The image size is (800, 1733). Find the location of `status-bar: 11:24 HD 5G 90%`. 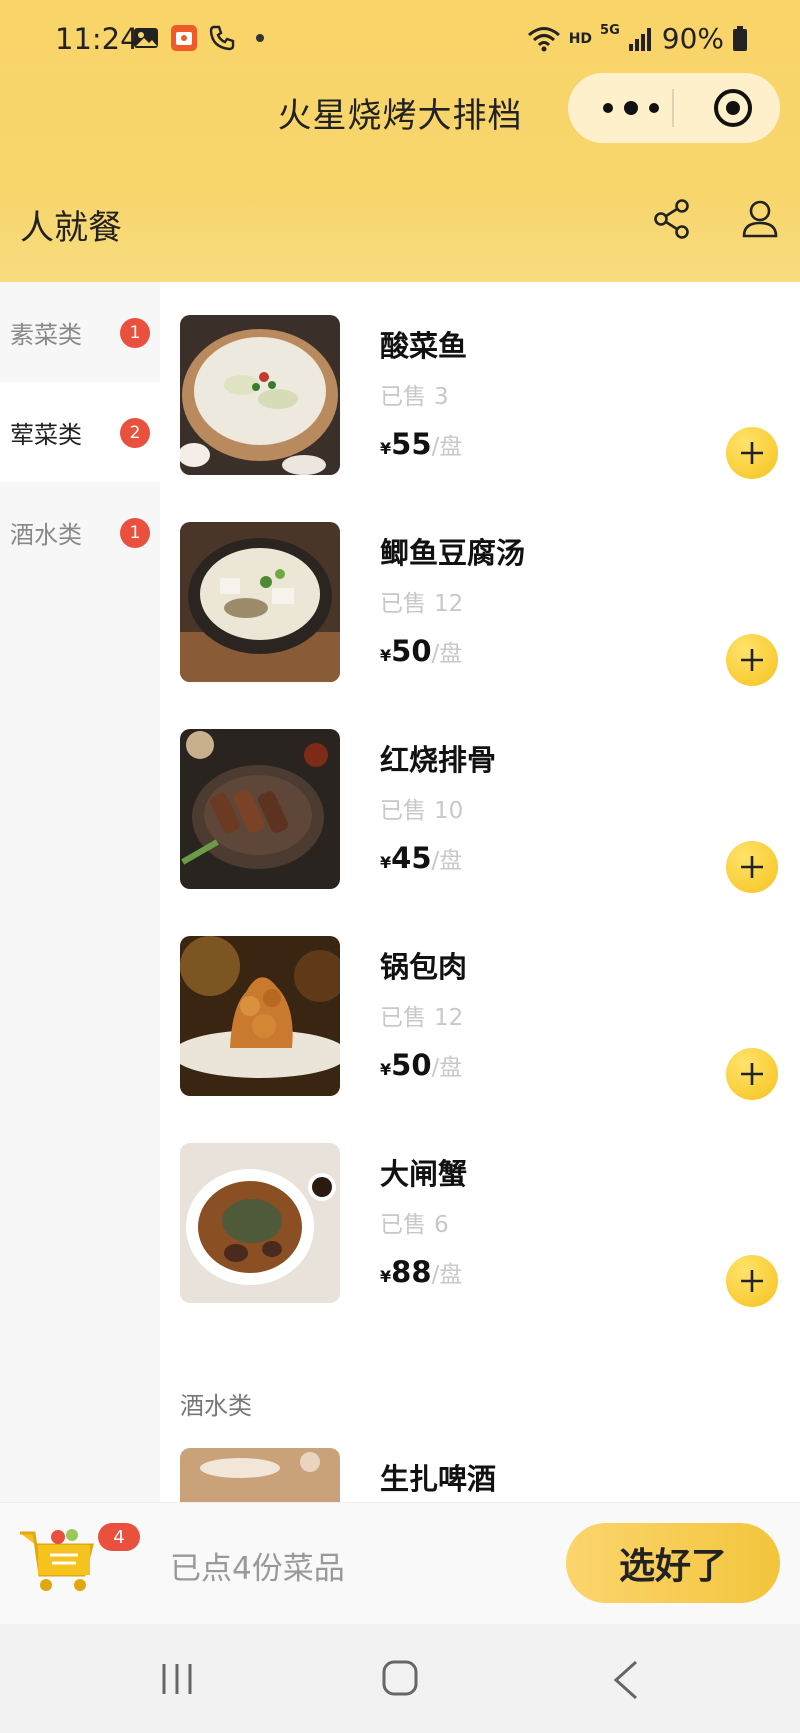

status-bar: 11:24 HD 5G 90% is located at coordinates (400, 40).